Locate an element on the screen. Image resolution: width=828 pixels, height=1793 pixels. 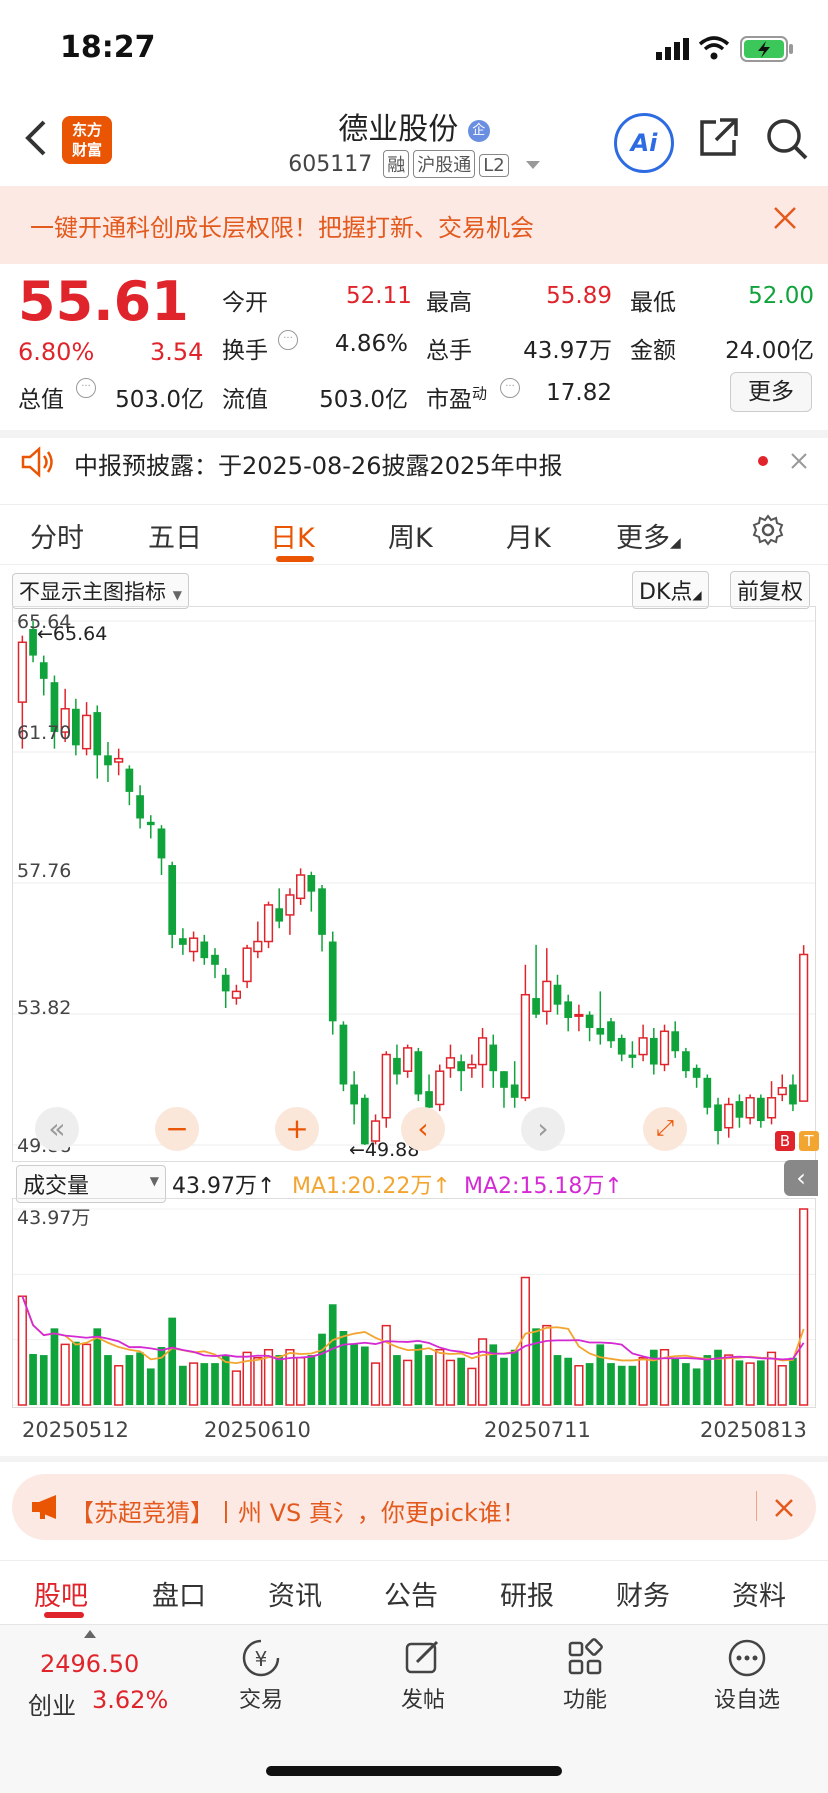
tab-orderbook: 盘口 is located at coordinates (179, 1593).